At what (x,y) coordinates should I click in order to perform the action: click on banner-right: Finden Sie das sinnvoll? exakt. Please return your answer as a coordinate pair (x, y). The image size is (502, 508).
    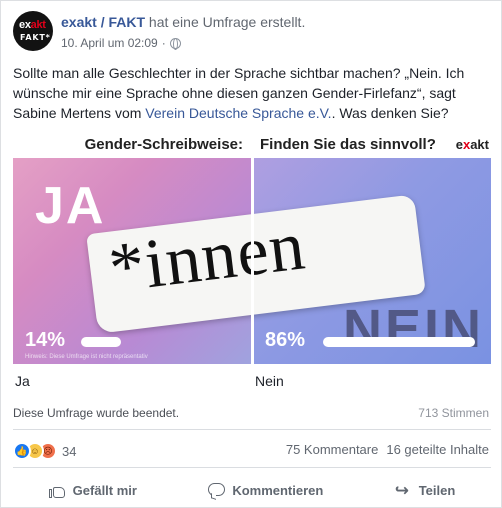
    Looking at the image, I should click on (372, 145).